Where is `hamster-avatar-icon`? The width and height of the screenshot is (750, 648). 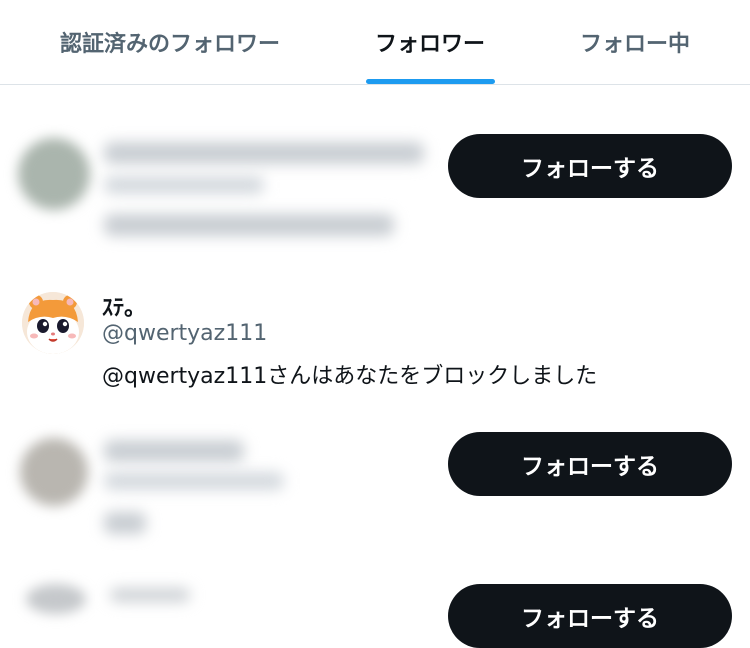 hamster-avatar-icon is located at coordinates (53, 323).